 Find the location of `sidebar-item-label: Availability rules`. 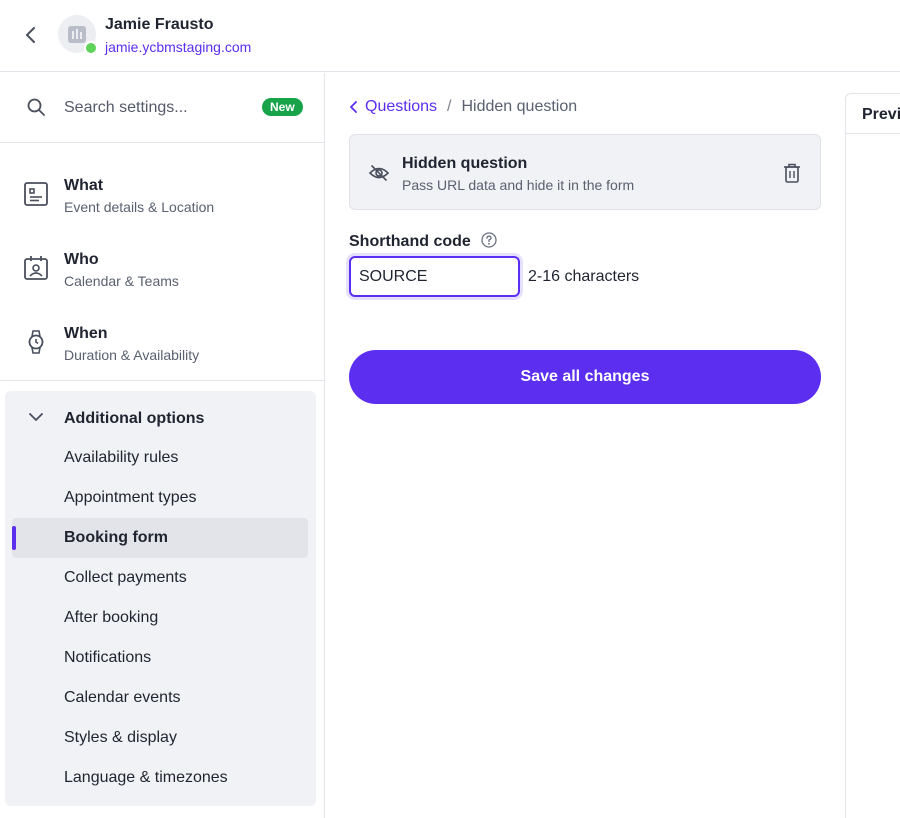

sidebar-item-label: Availability rules is located at coordinates (121, 457).